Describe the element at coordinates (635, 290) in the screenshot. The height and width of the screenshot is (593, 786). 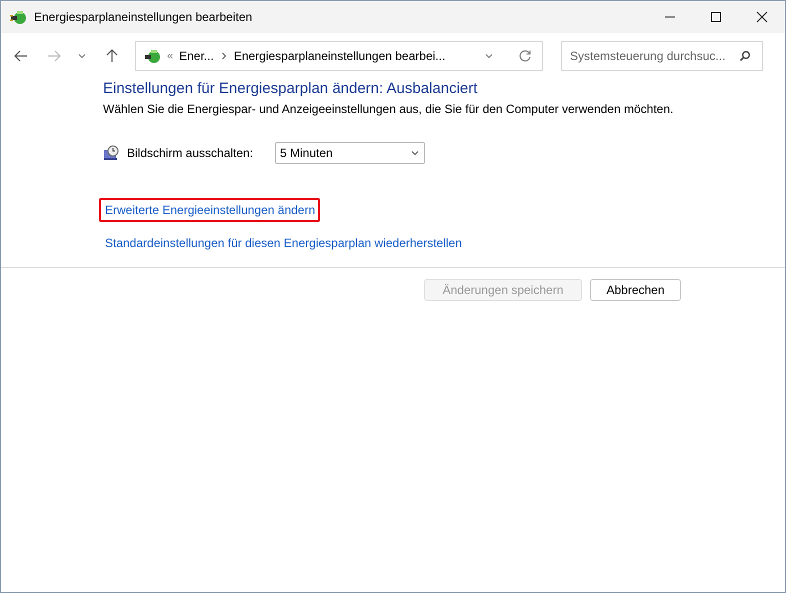
I see `cancel-button: Abbrechen` at that location.